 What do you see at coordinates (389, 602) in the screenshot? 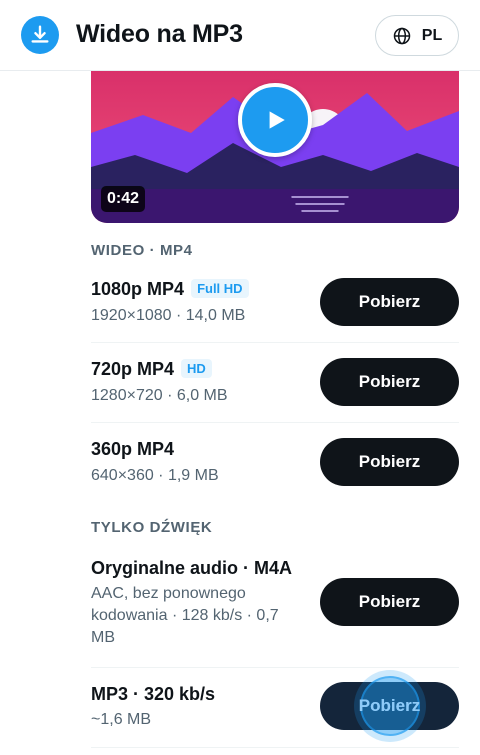
I see `download-button-m4a: Pobierz` at bounding box center [389, 602].